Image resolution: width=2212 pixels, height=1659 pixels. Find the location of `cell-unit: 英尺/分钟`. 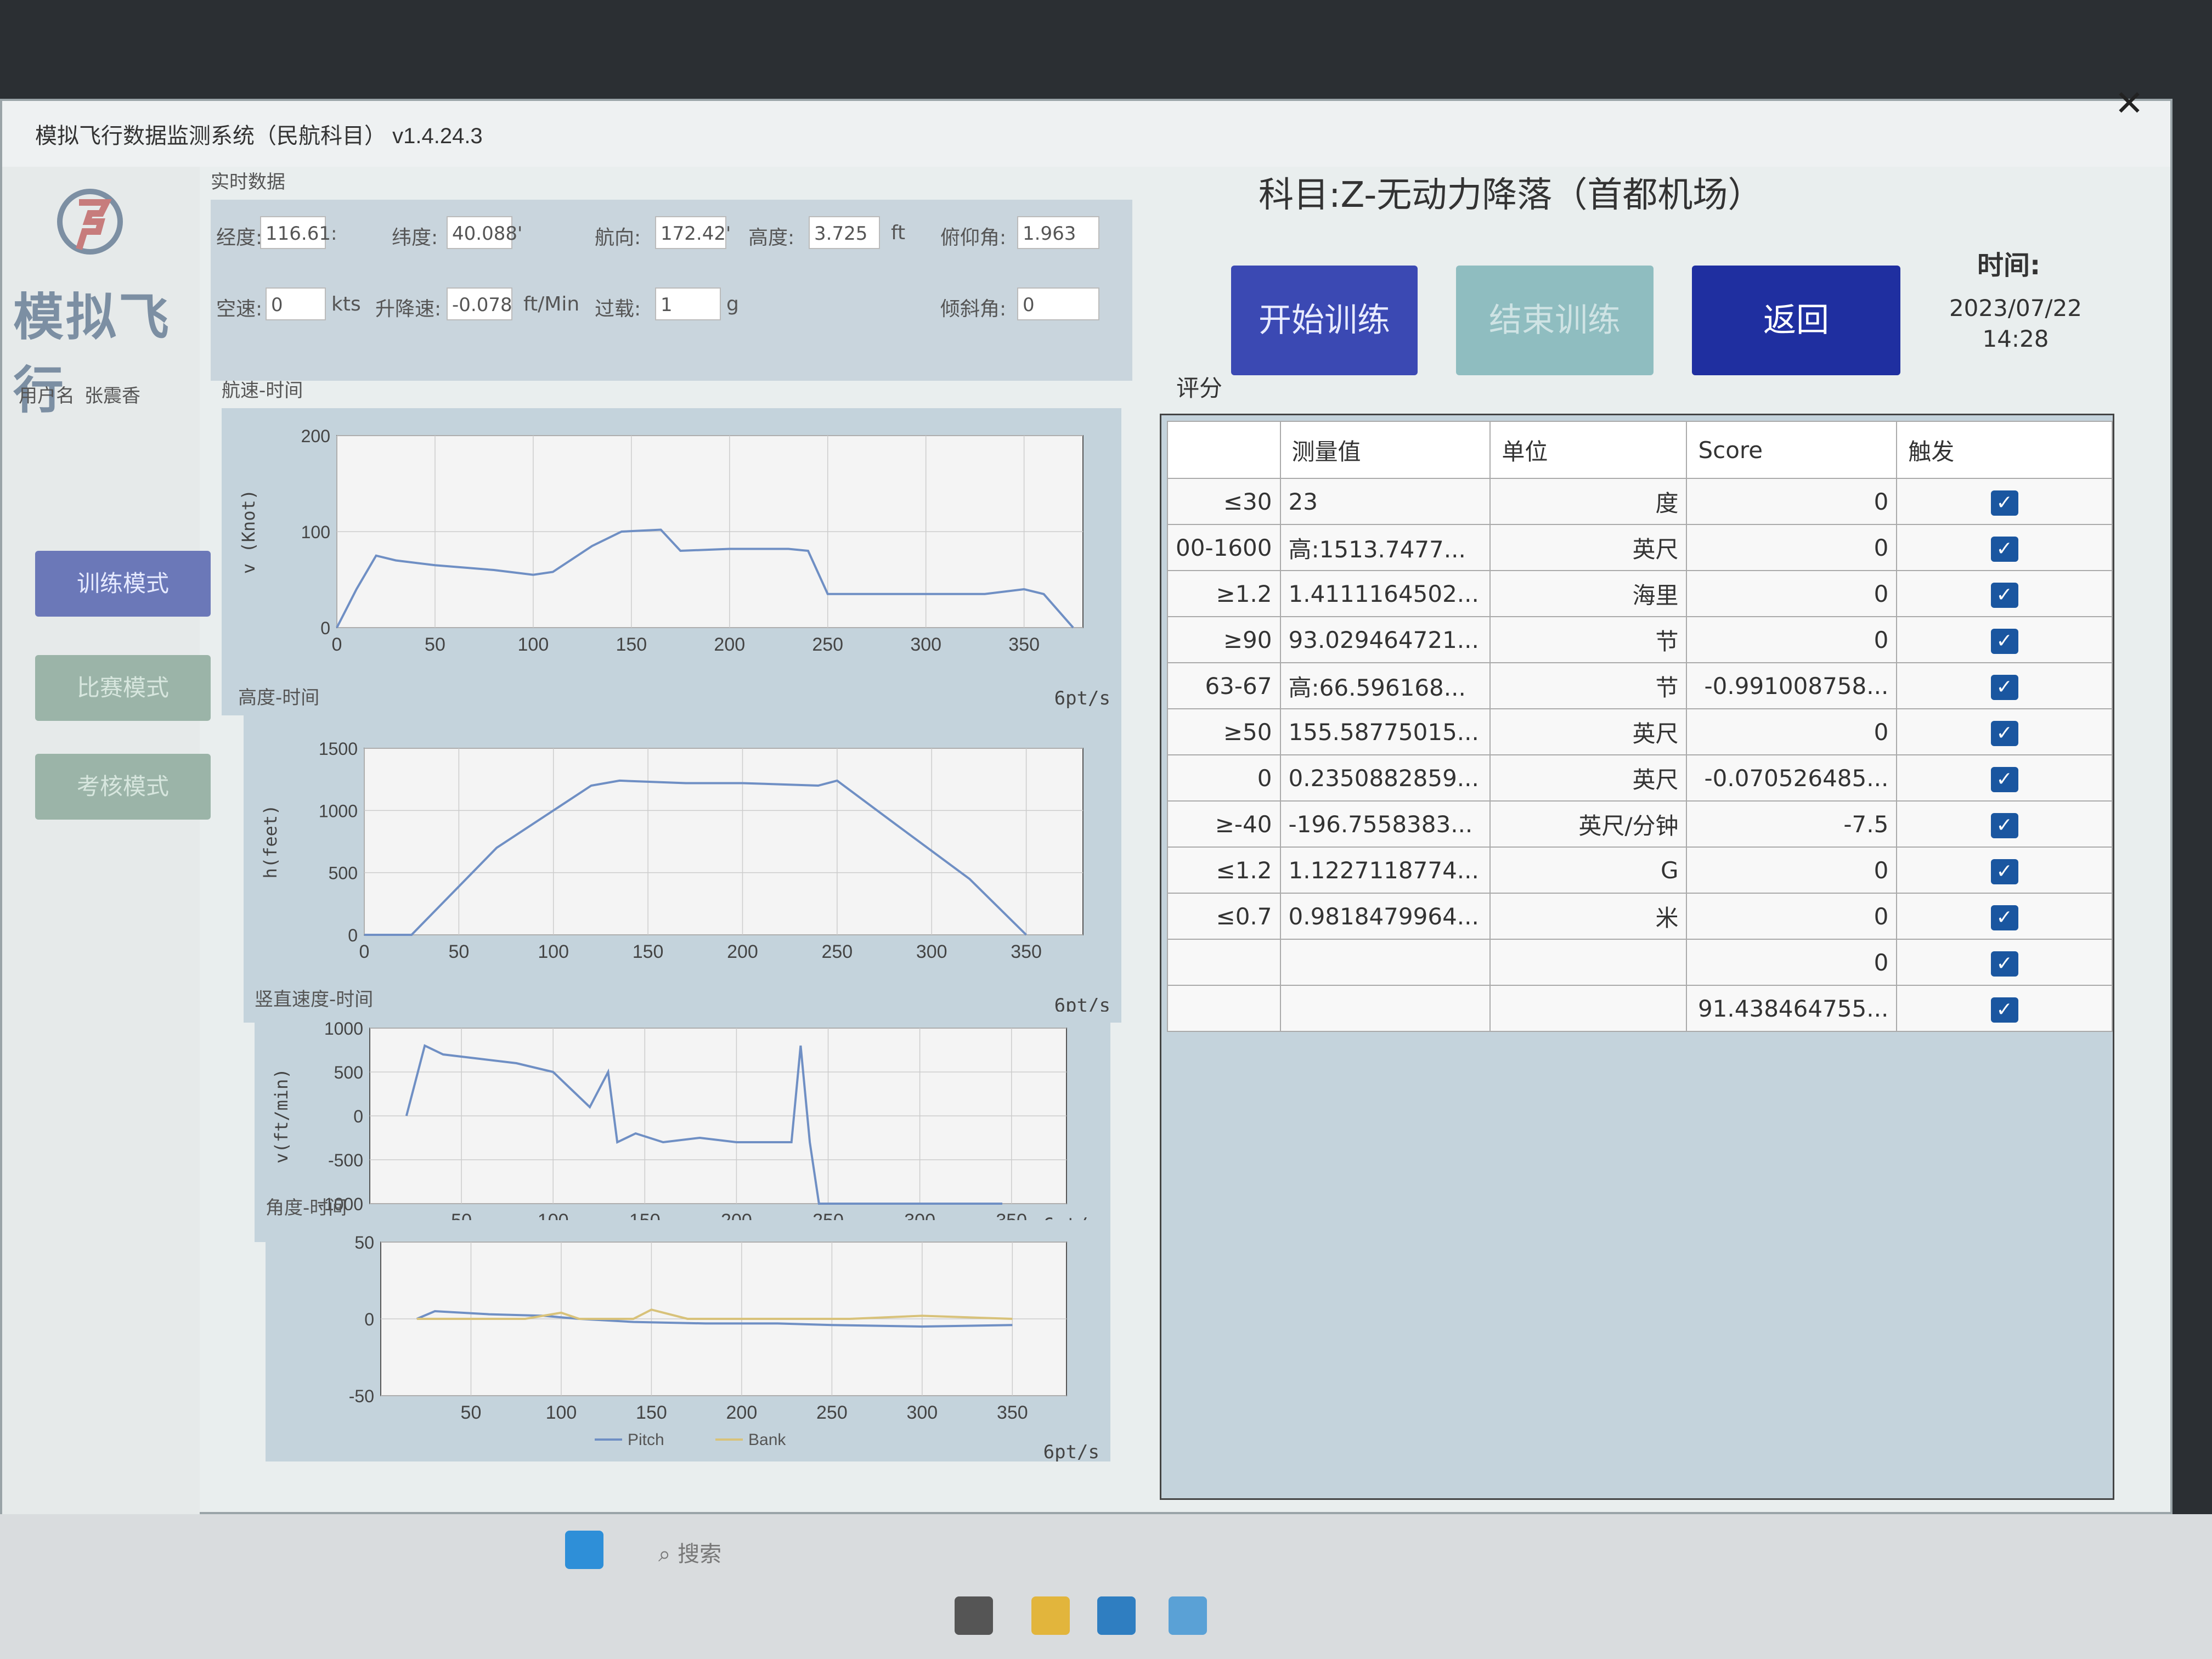

cell-unit: 英尺/分钟 is located at coordinates (1589, 824).